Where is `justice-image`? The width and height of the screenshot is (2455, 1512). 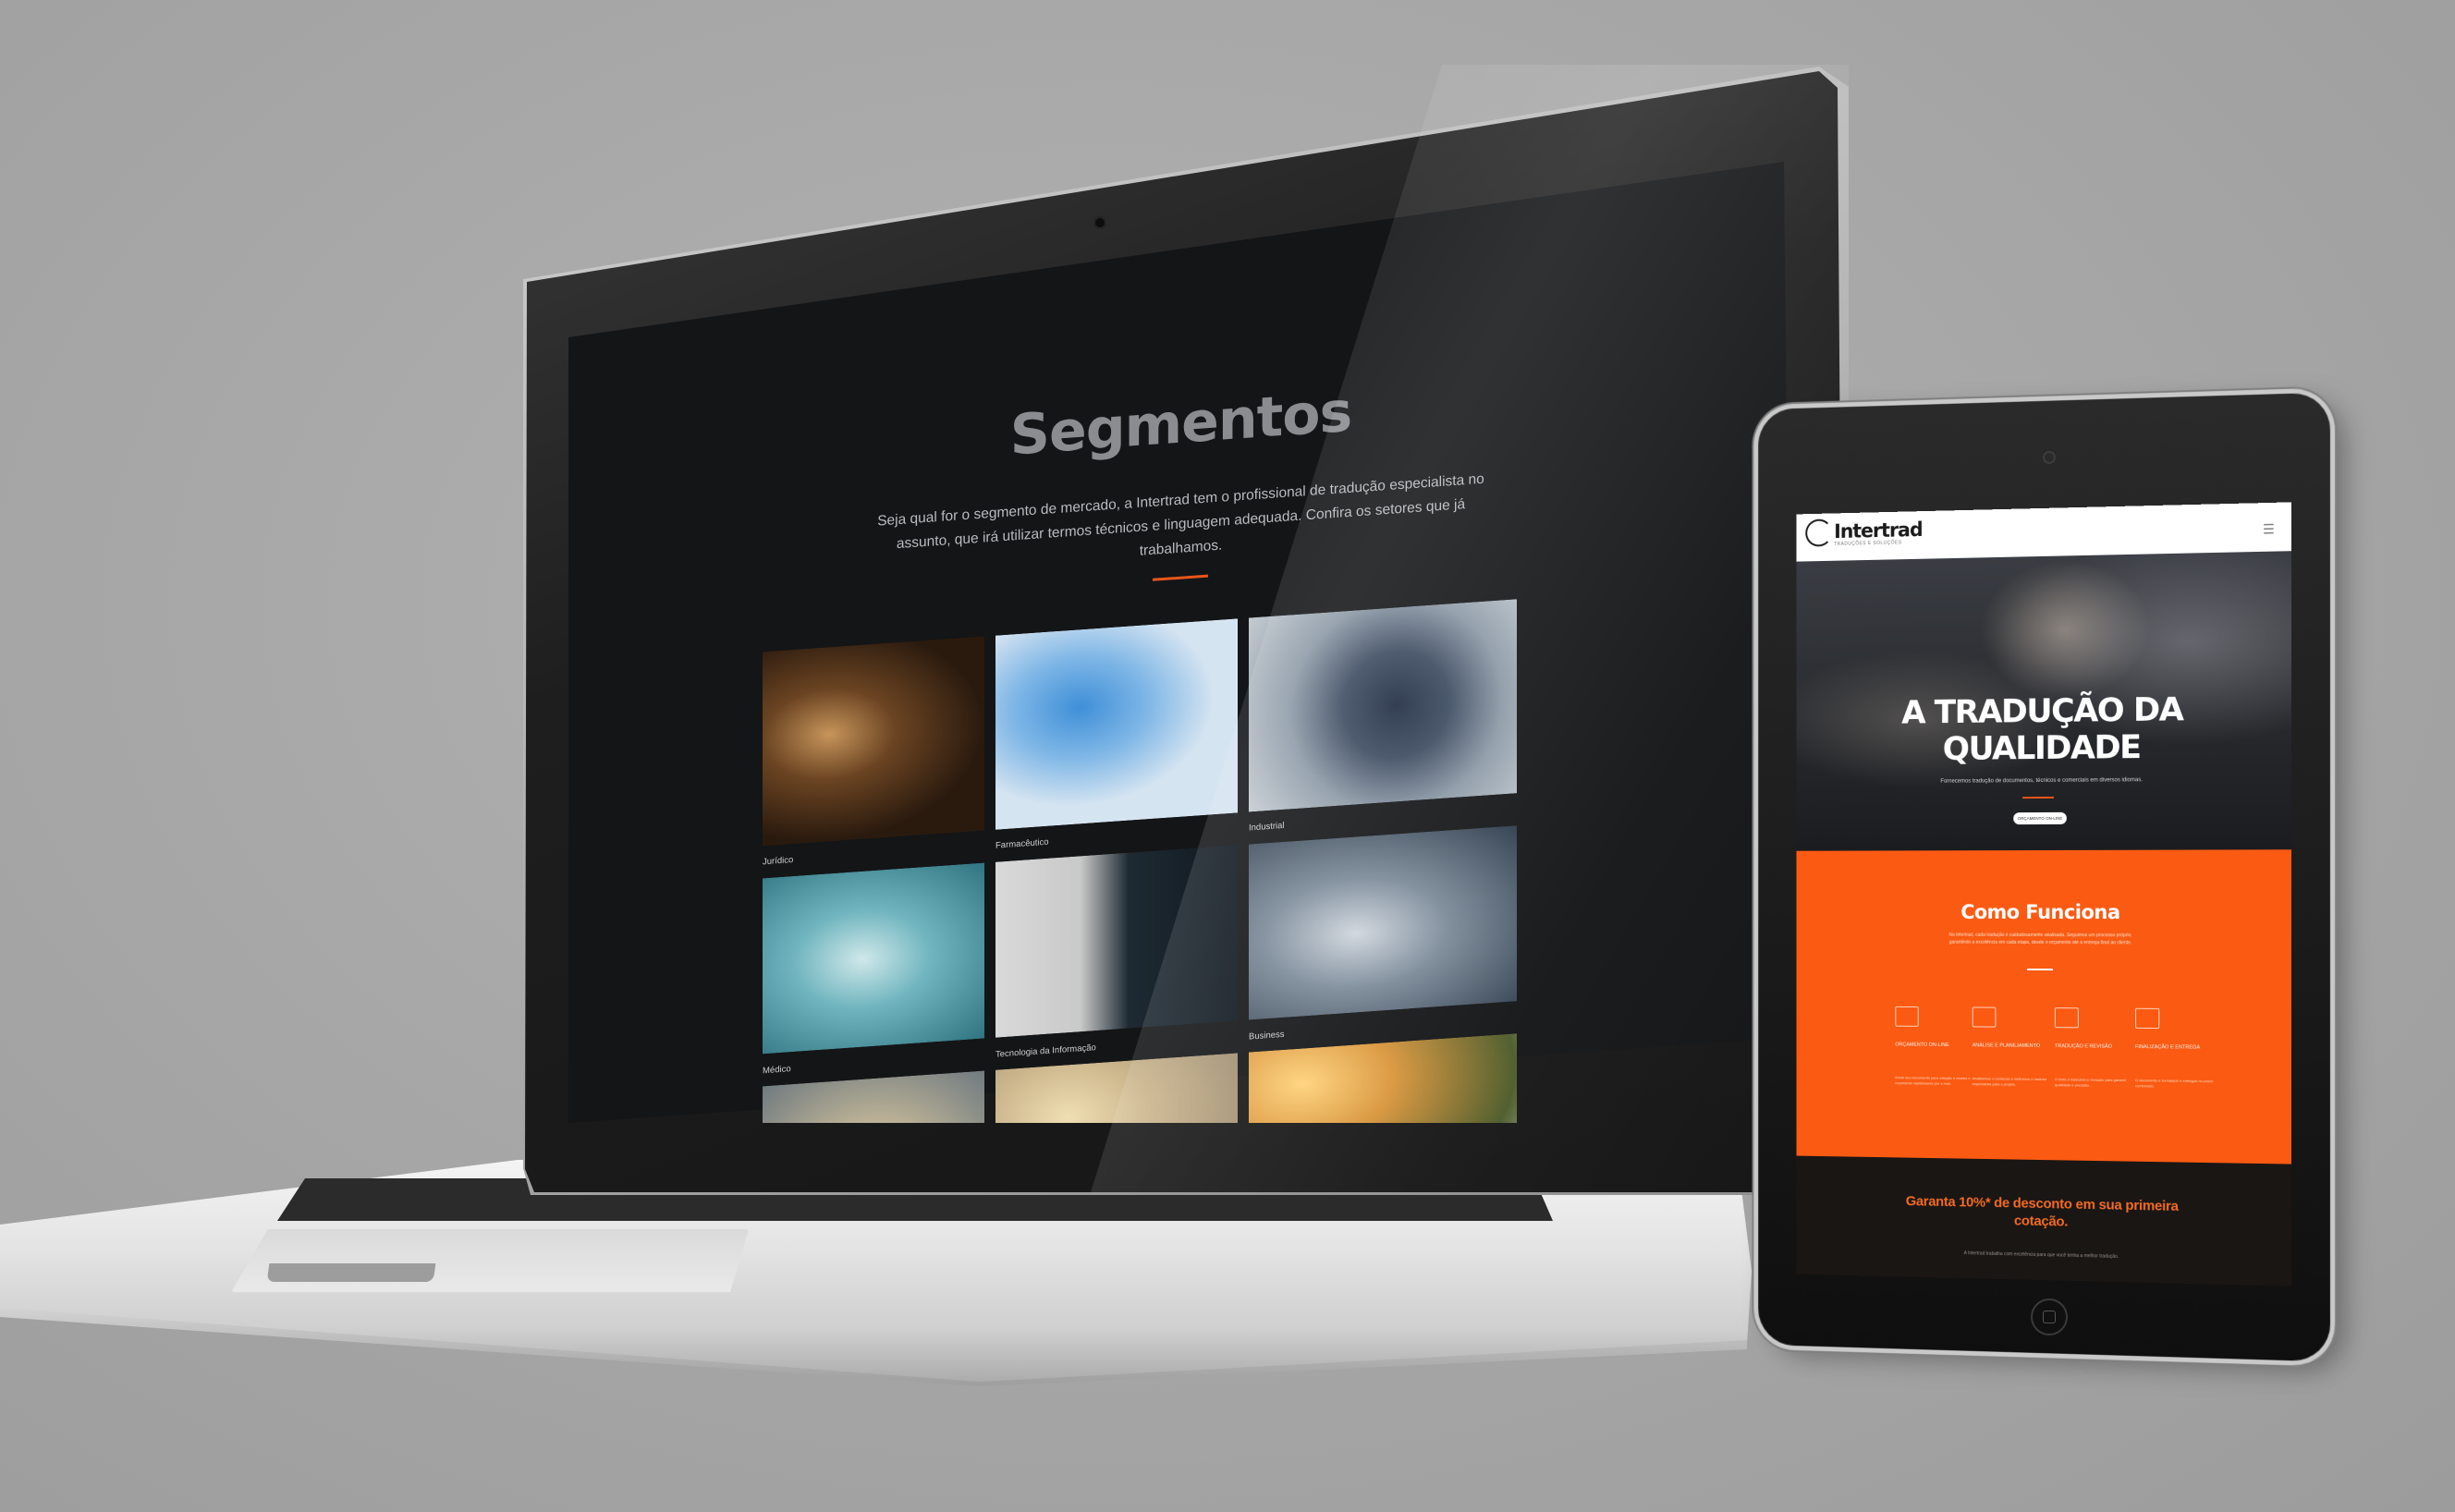
justice-image is located at coordinates (873, 741).